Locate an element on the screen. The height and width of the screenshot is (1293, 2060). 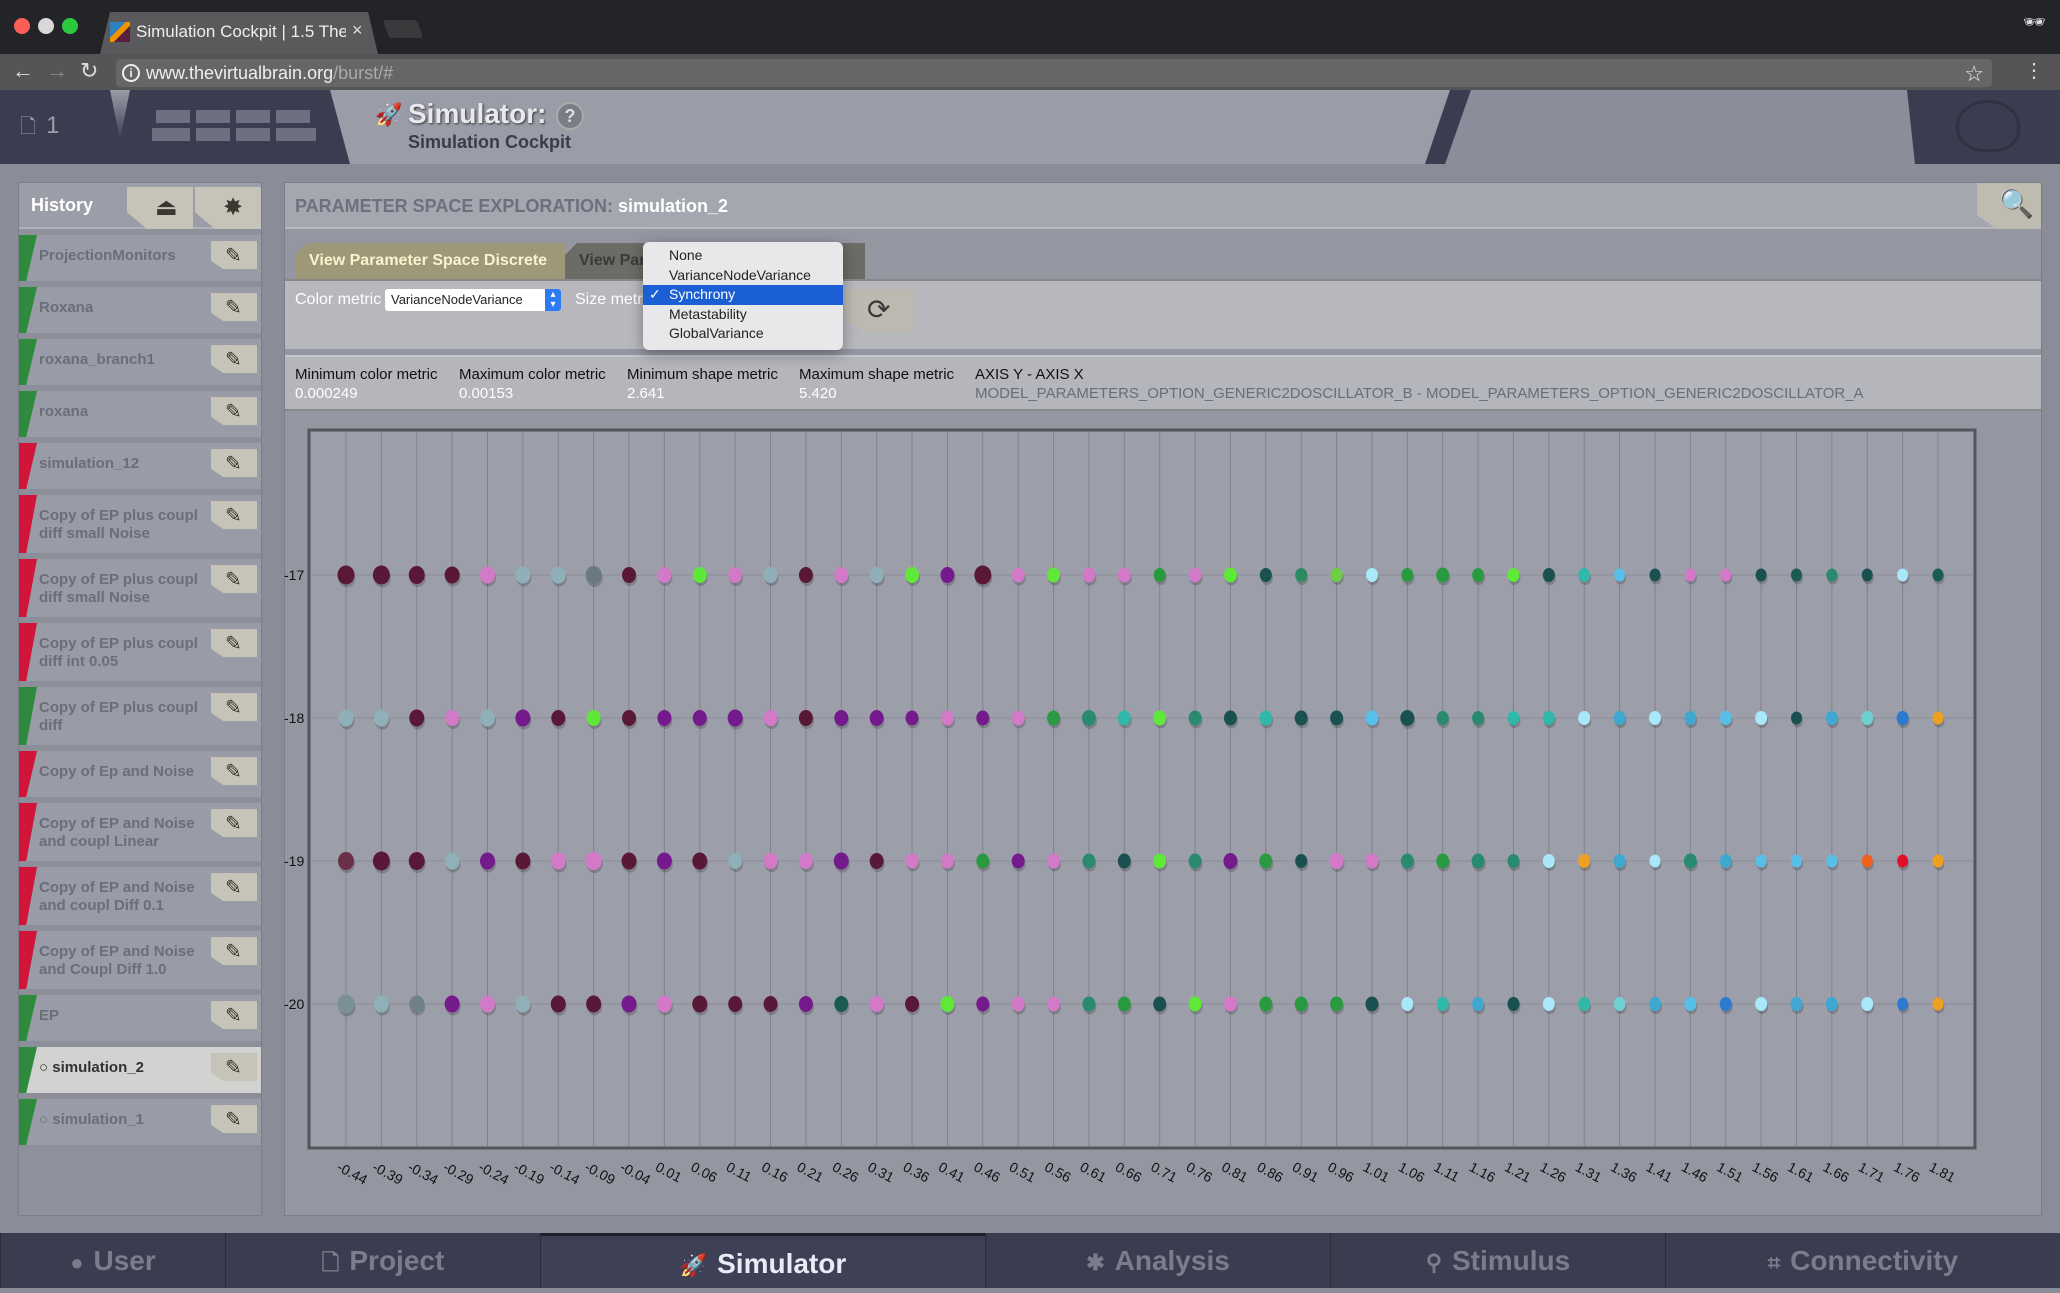
size-metric-option: Metastability is located at coordinates (743, 315).